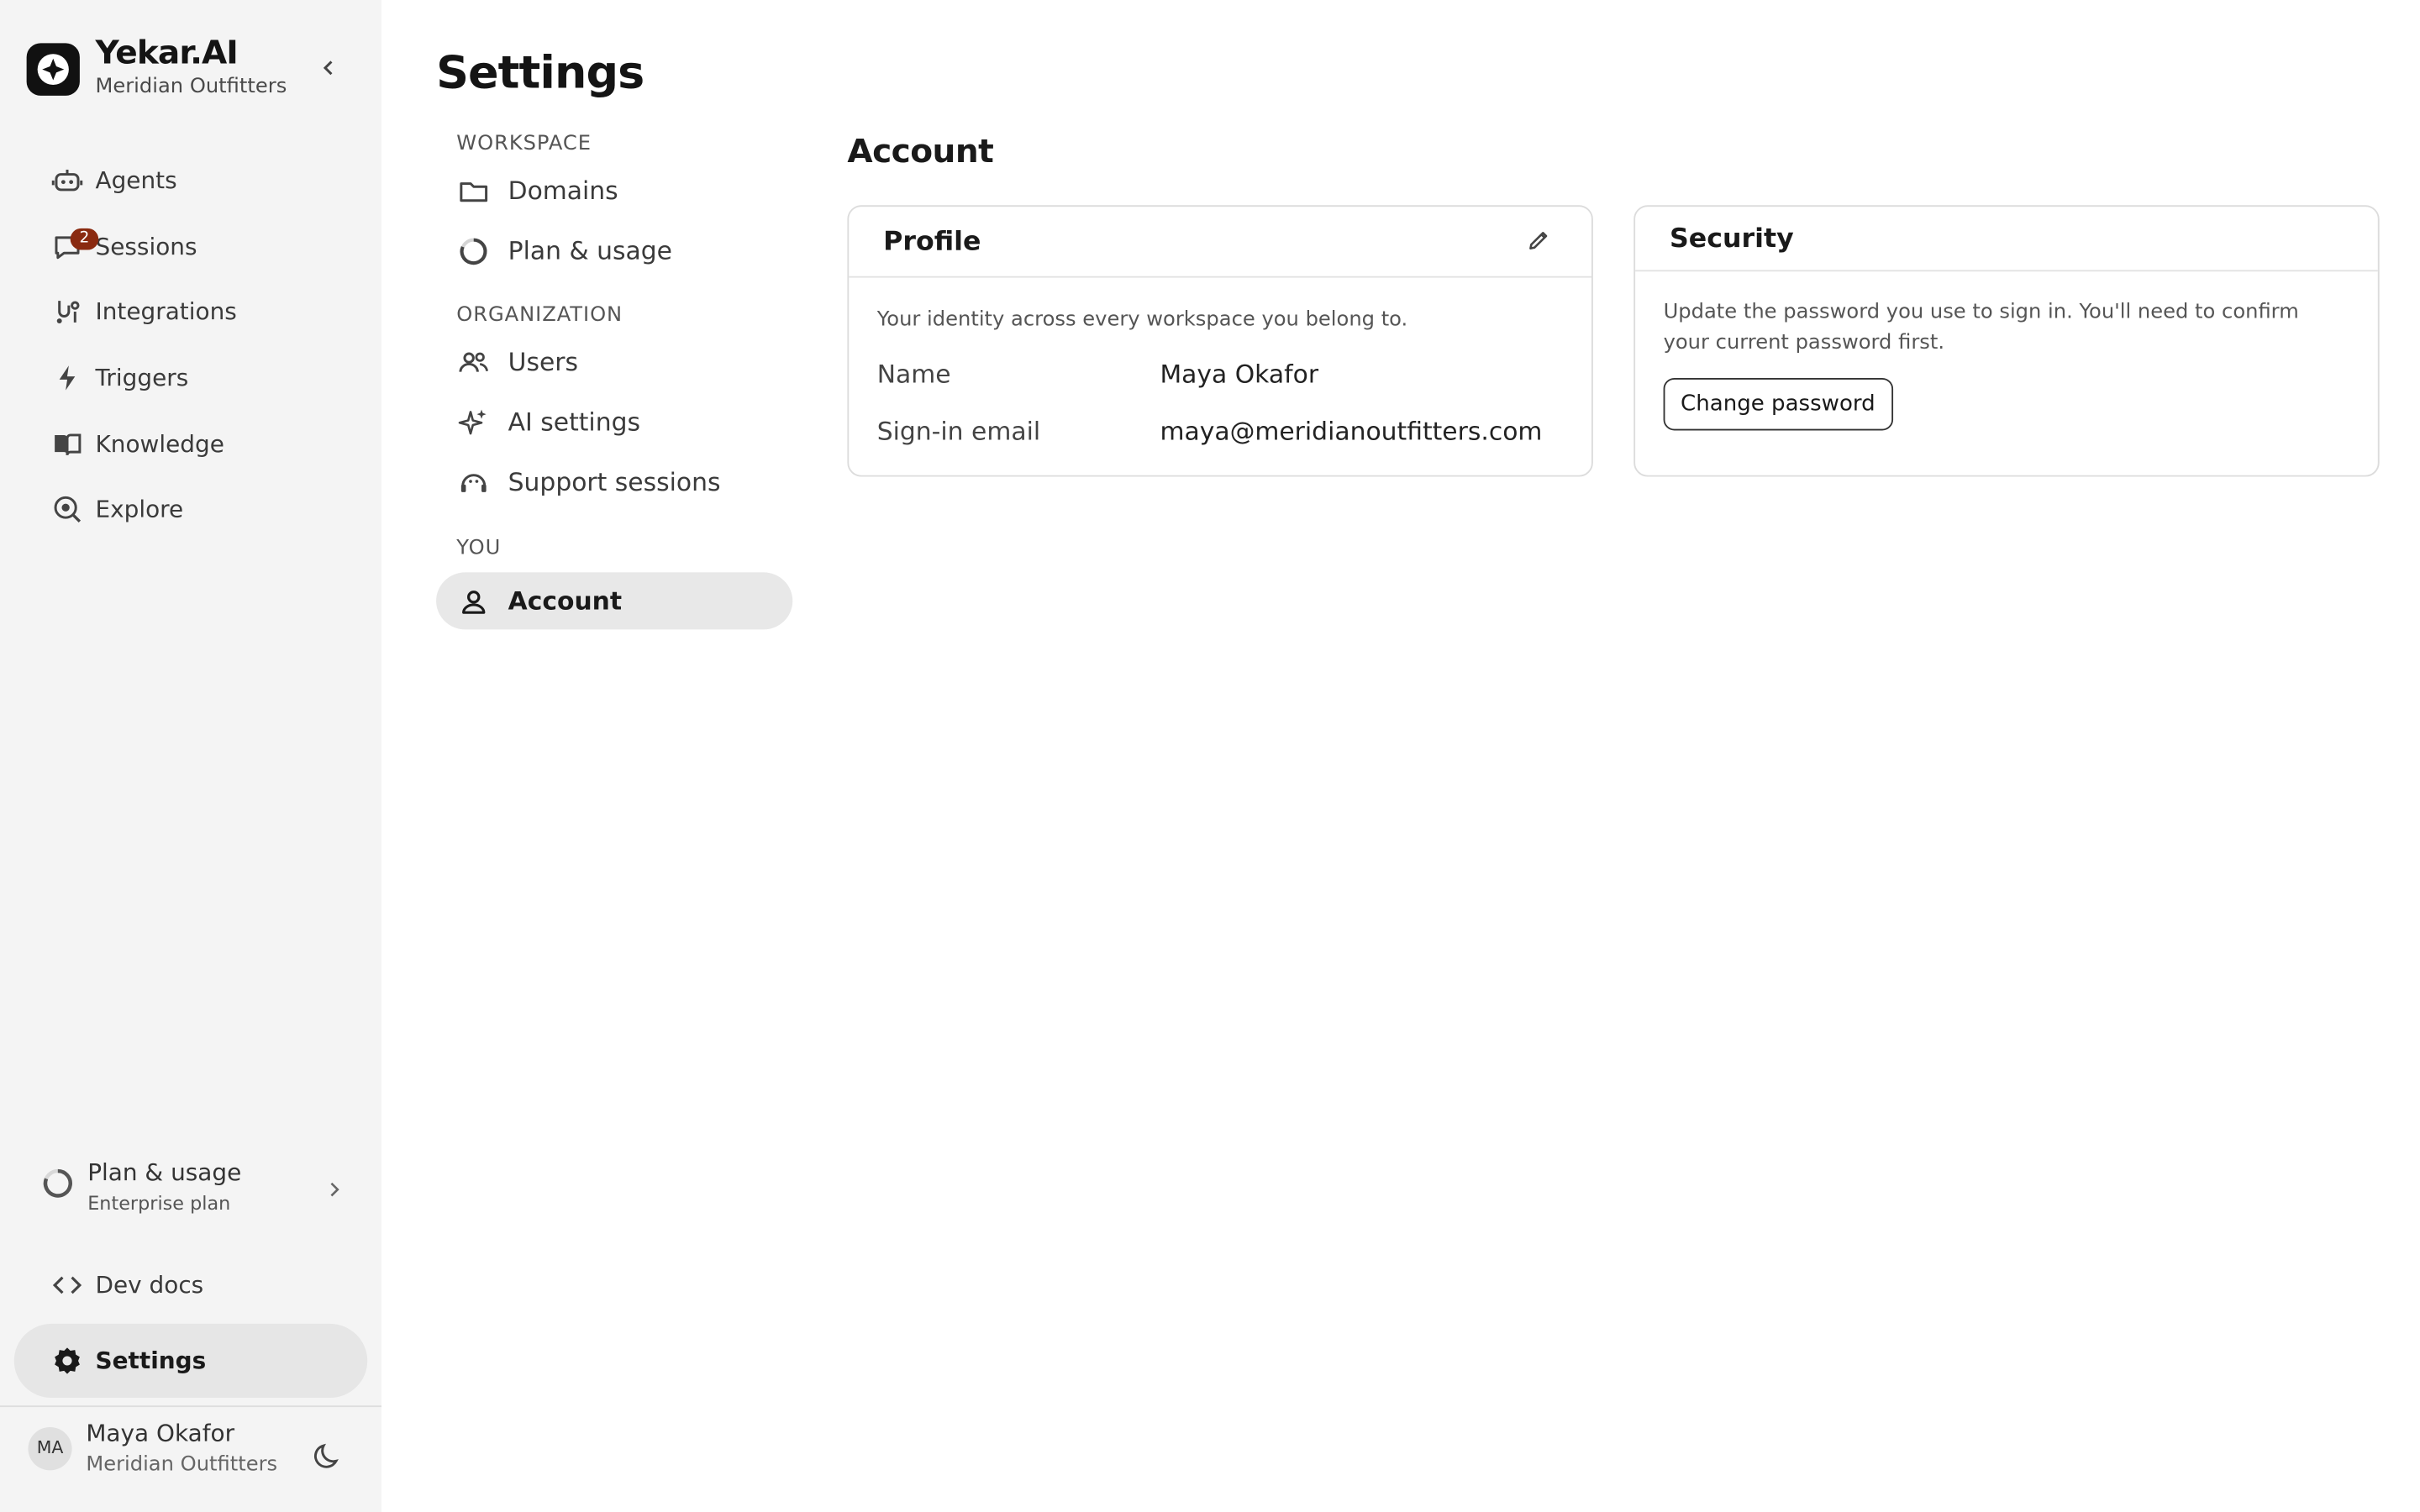 Image resolution: width=2420 pixels, height=1512 pixels. What do you see at coordinates (67, 1361) in the screenshot?
I see `gear-icon` at bounding box center [67, 1361].